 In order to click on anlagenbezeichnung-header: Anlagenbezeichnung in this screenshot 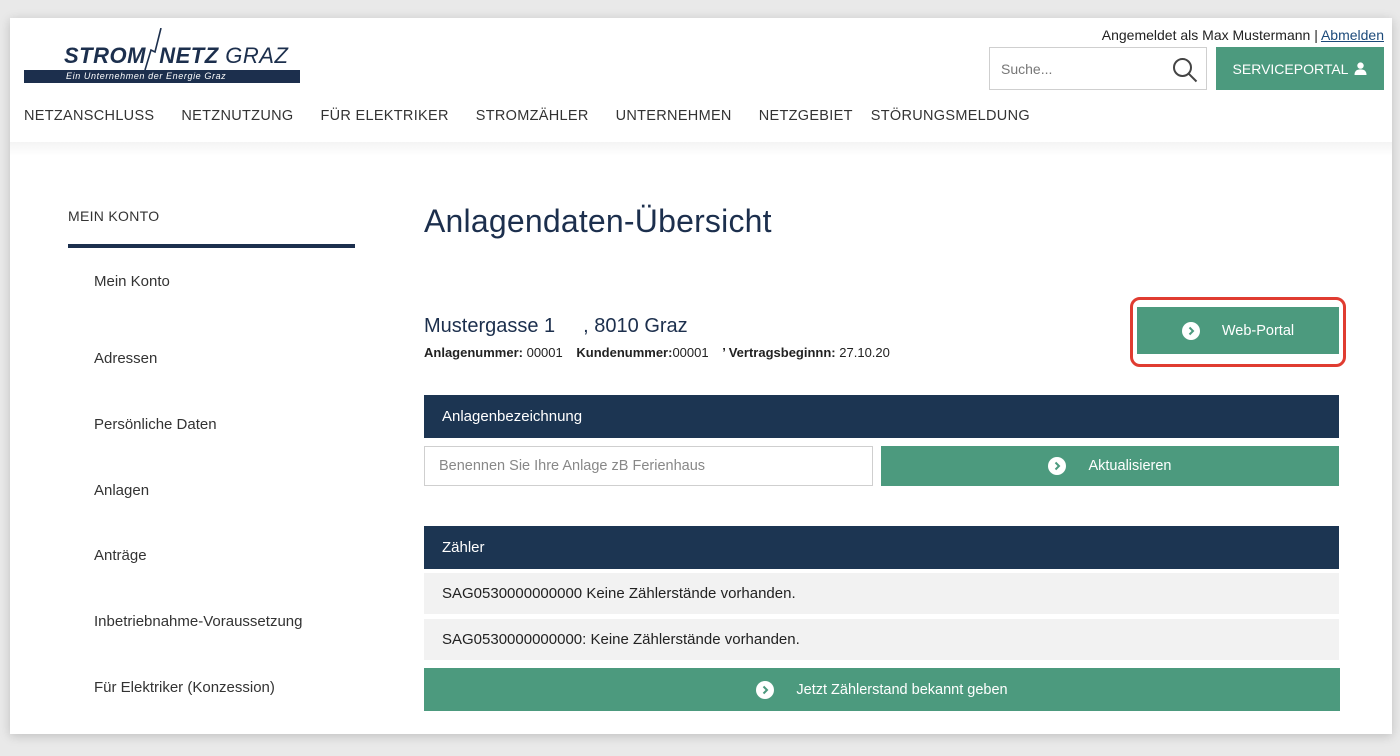, I will do `click(881, 416)`.